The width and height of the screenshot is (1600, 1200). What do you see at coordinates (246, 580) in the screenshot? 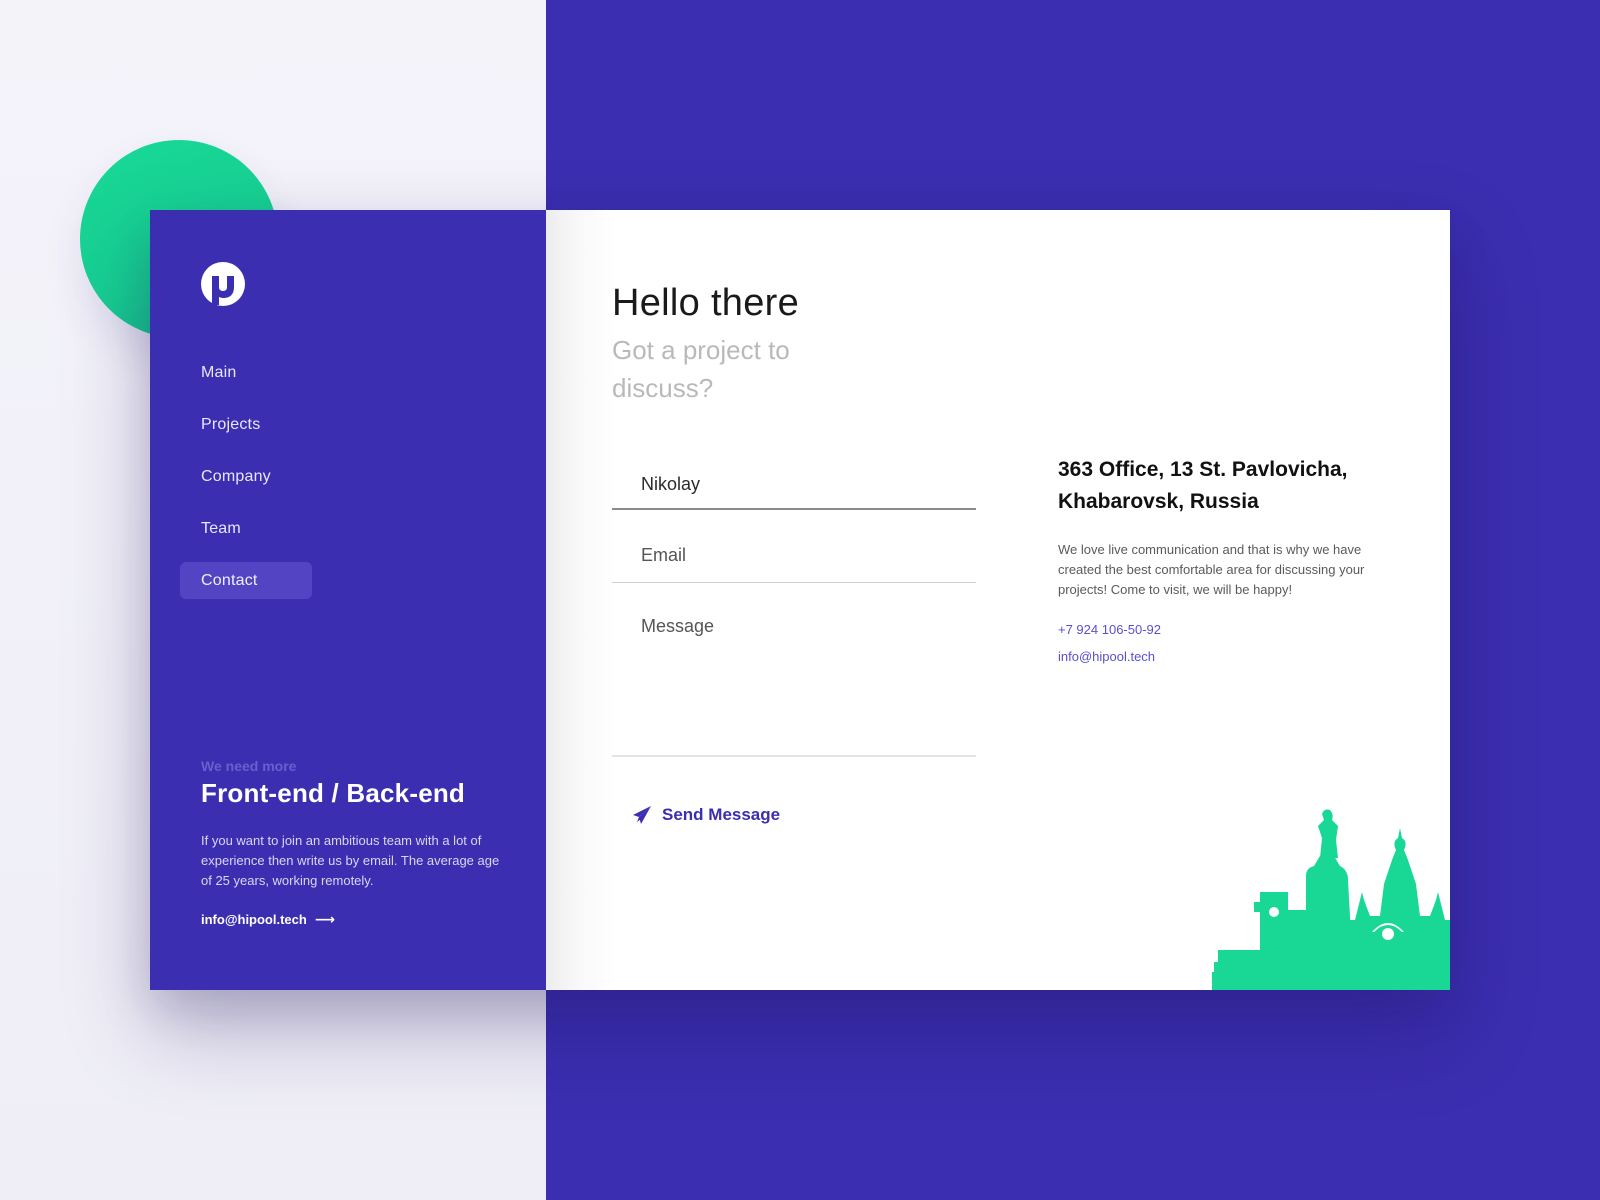
I see `nav-item-contact: Contact` at bounding box center [246, 580].